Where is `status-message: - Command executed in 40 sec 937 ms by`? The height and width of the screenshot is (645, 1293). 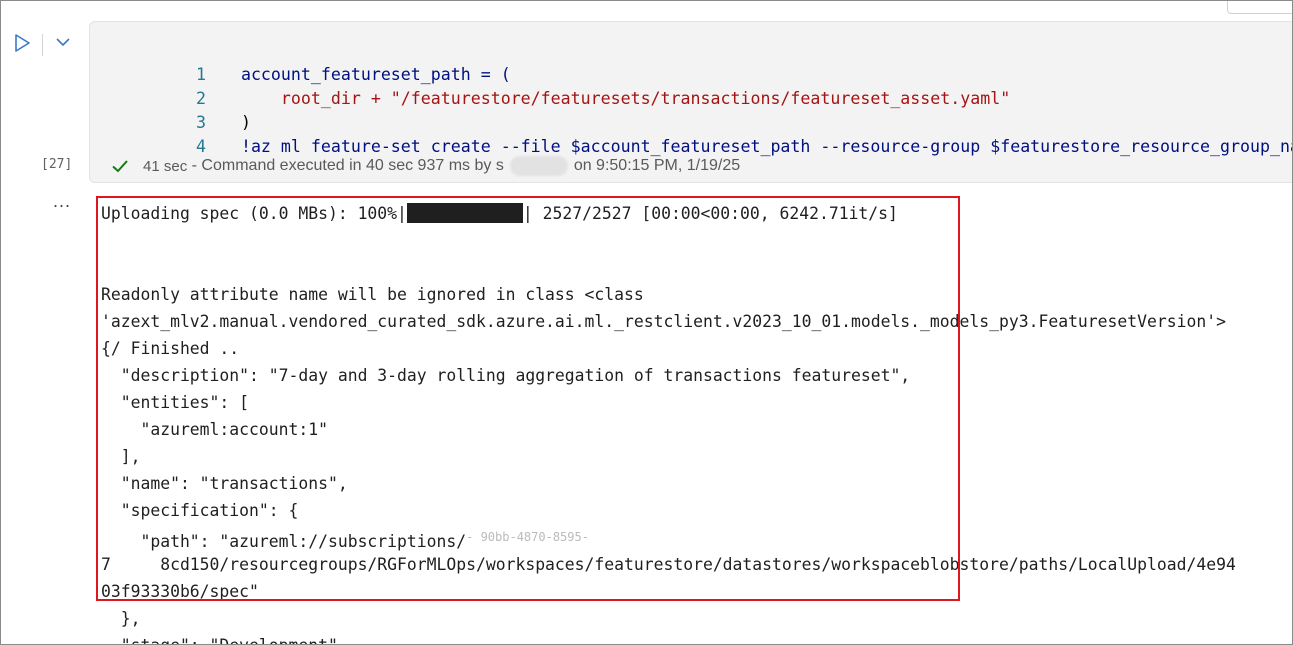 status-message: - Command executed in 40 sec 937 ms by is located at coordinates (341, 165).